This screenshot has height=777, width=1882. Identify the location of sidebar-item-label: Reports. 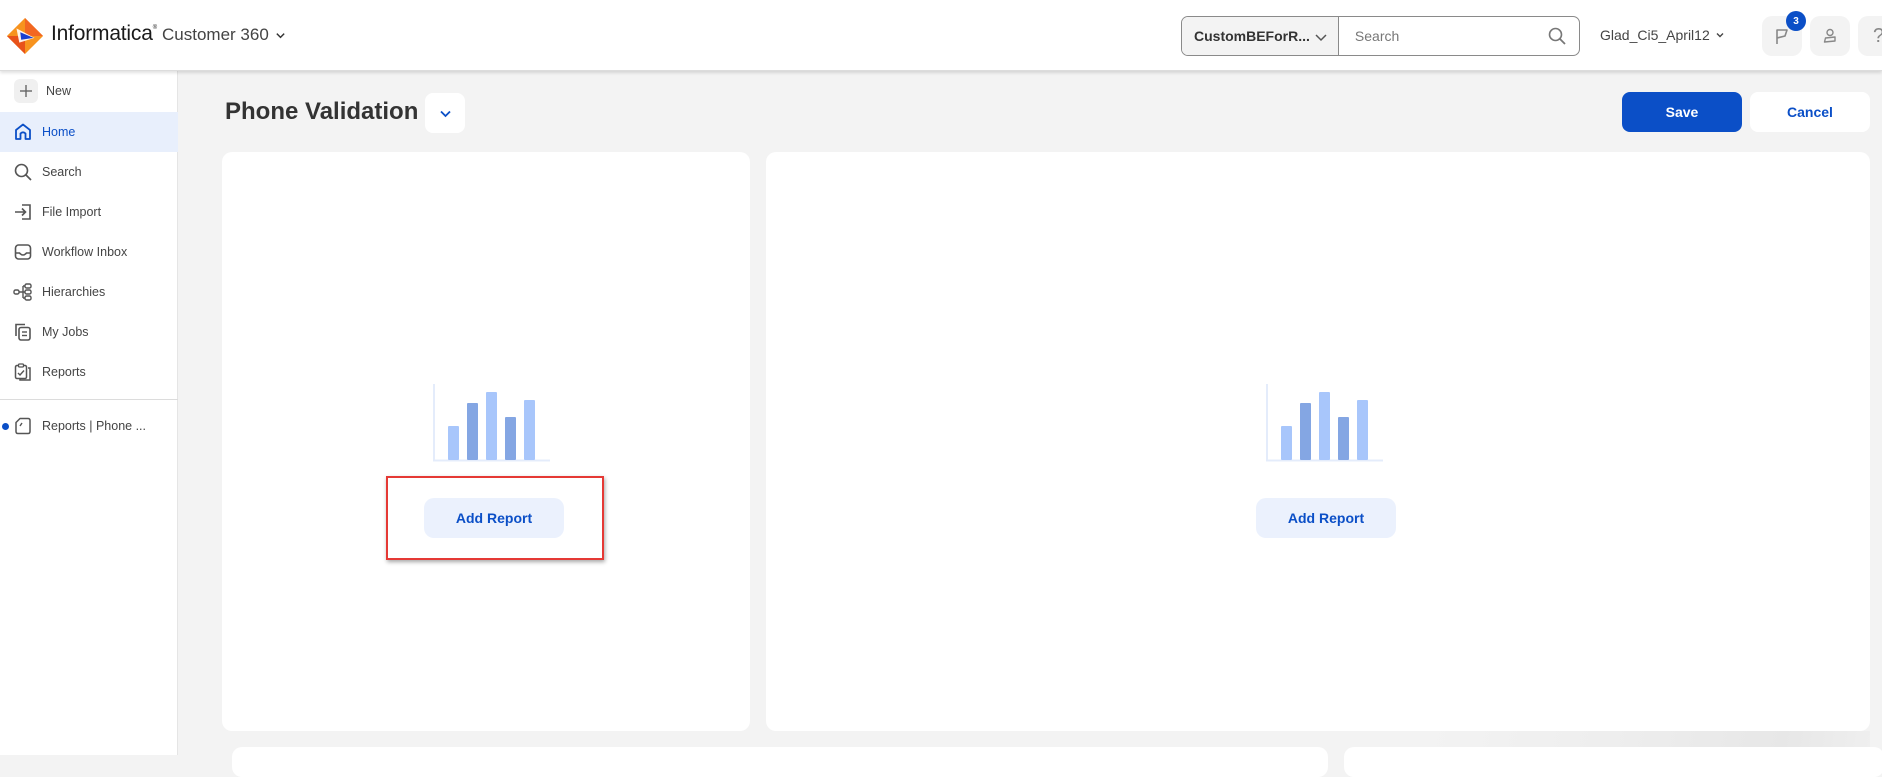
(64, 372).